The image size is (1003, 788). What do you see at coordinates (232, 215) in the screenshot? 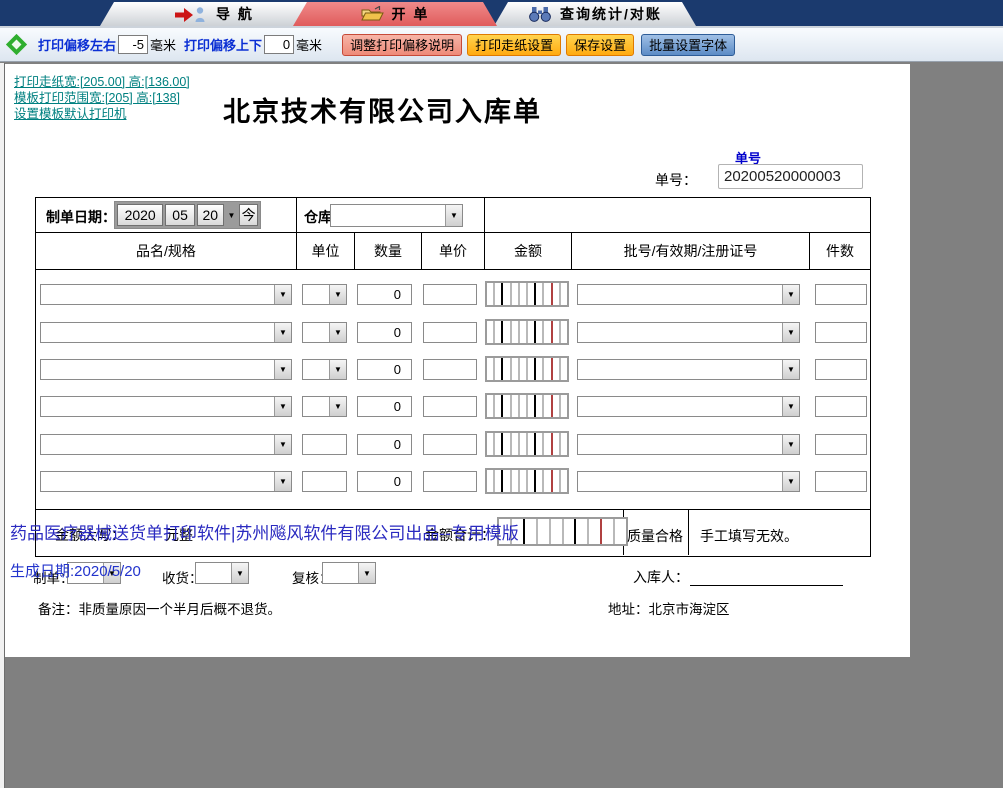
I see `date-dropdown-arrow-icon: ▼` at bounding box center [232, 215].